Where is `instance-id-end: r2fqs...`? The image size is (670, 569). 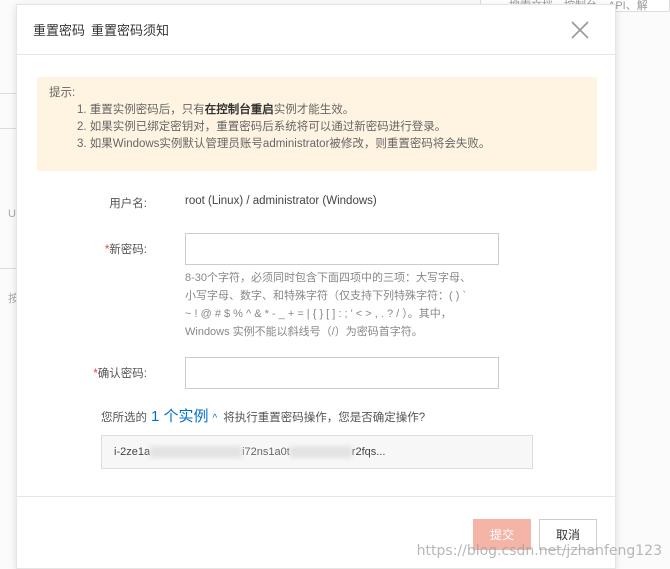 instance-id-end: r2fqs... is located at coordinates (368, 452).